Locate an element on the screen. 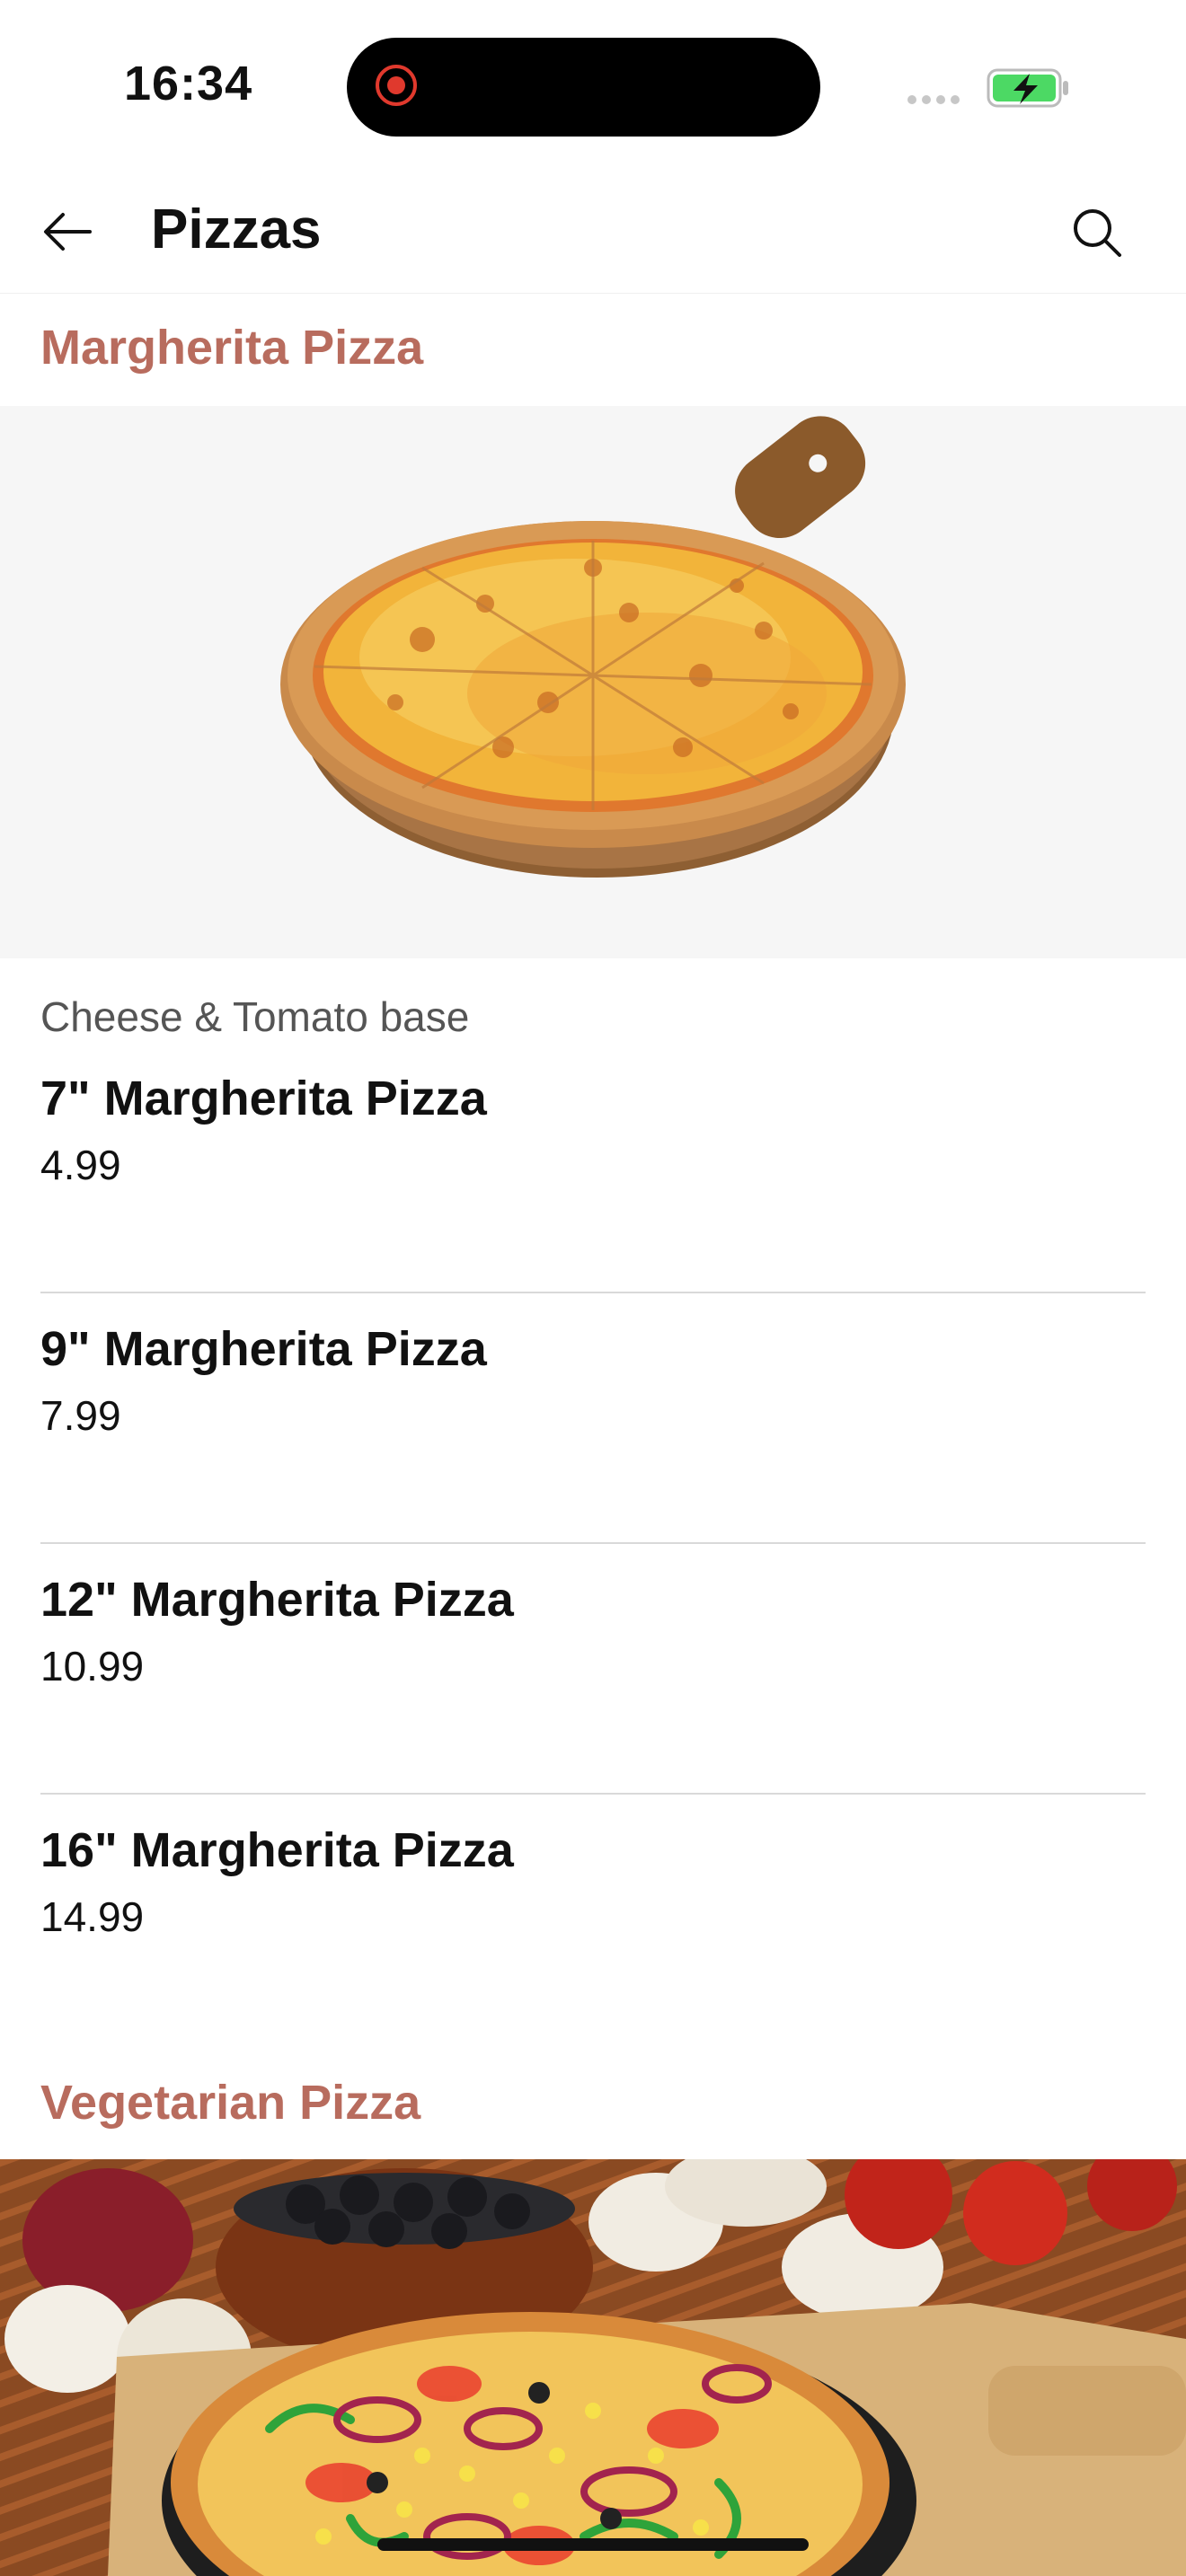 Image resolution: width=1186 pixels, height=2576 pixels. menu-item: 7" Margherita Pizza 4.99 is located at coordinates (593, 1168).